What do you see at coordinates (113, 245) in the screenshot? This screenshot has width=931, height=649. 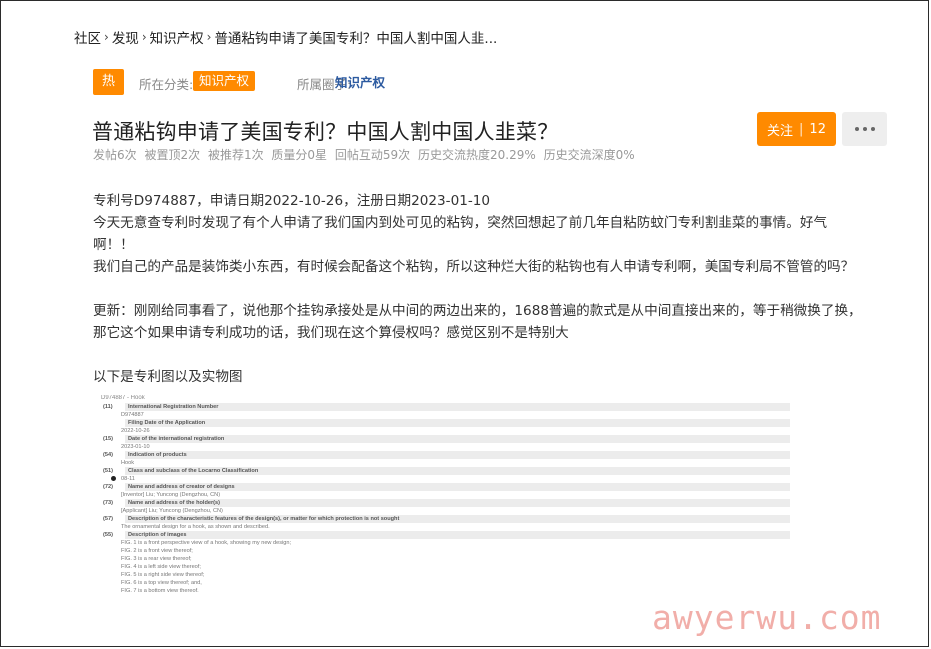 I see `content-line: 啊！！` at bounding box center [113, 245].